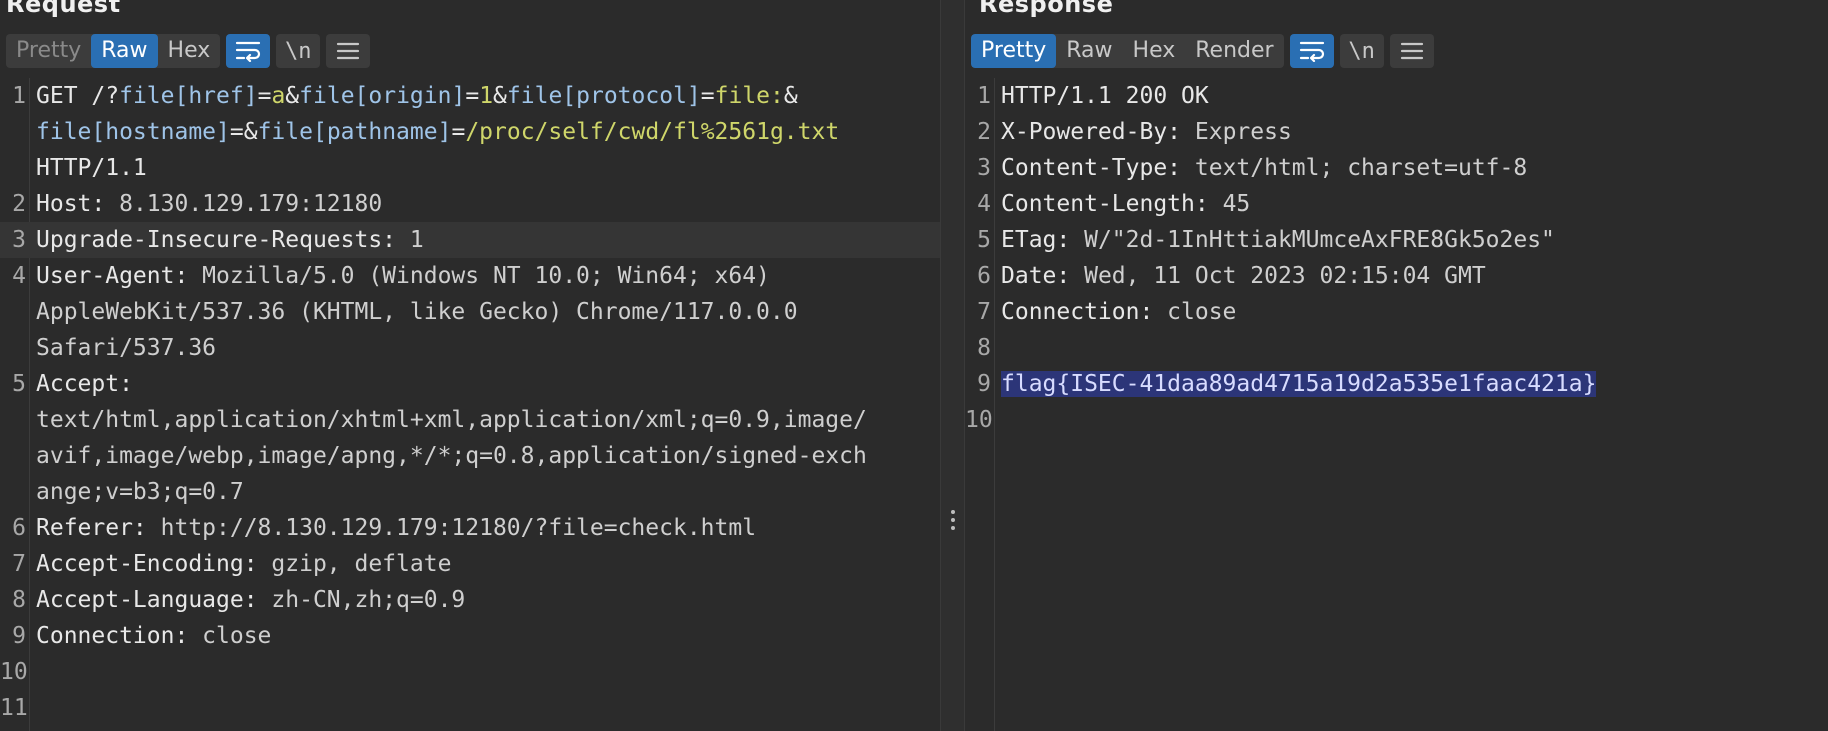 This screenshot has height=731, width=1828. I want to click on code-token: Accept-Language:, so click(154, 600).